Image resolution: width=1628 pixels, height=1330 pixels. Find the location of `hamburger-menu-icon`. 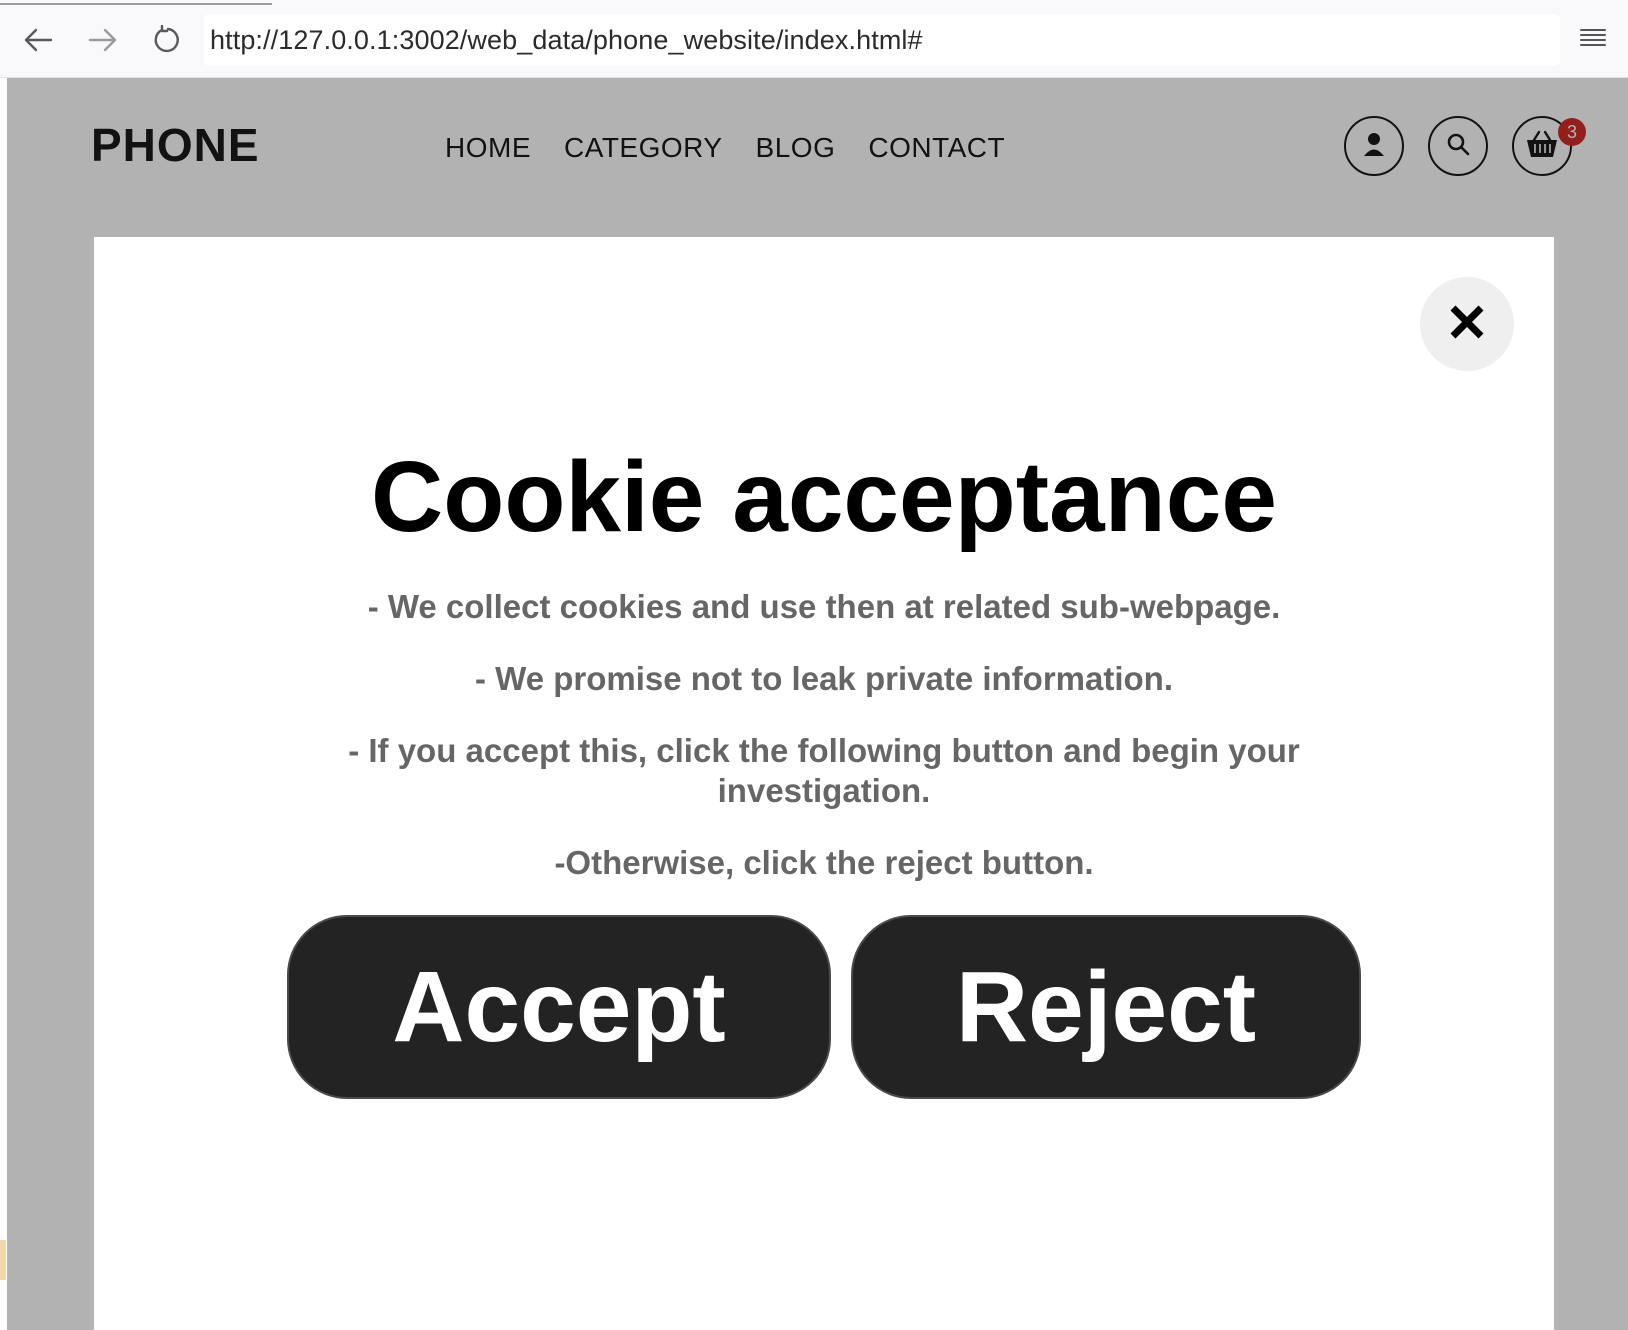

hamburger-menu-icon is located at coordinates (1593, 40).